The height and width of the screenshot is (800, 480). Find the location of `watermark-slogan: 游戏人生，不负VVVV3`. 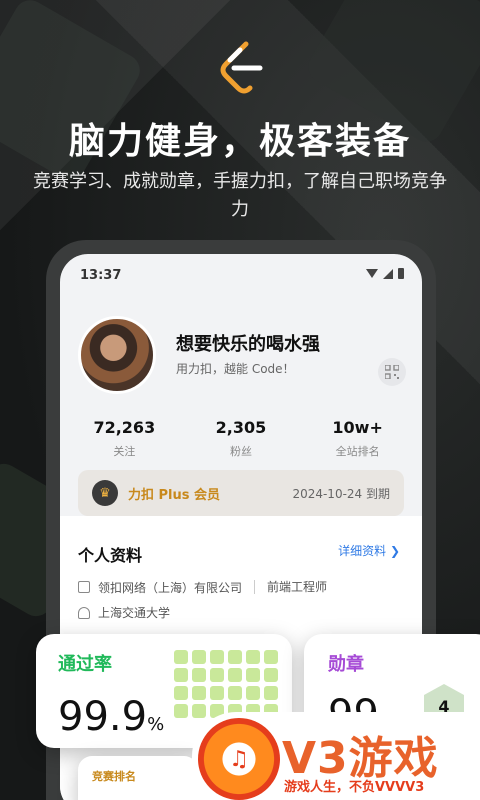

watermark-slogan: 游戏人生，不负VVVV3 is located at coordinates (354, 787).